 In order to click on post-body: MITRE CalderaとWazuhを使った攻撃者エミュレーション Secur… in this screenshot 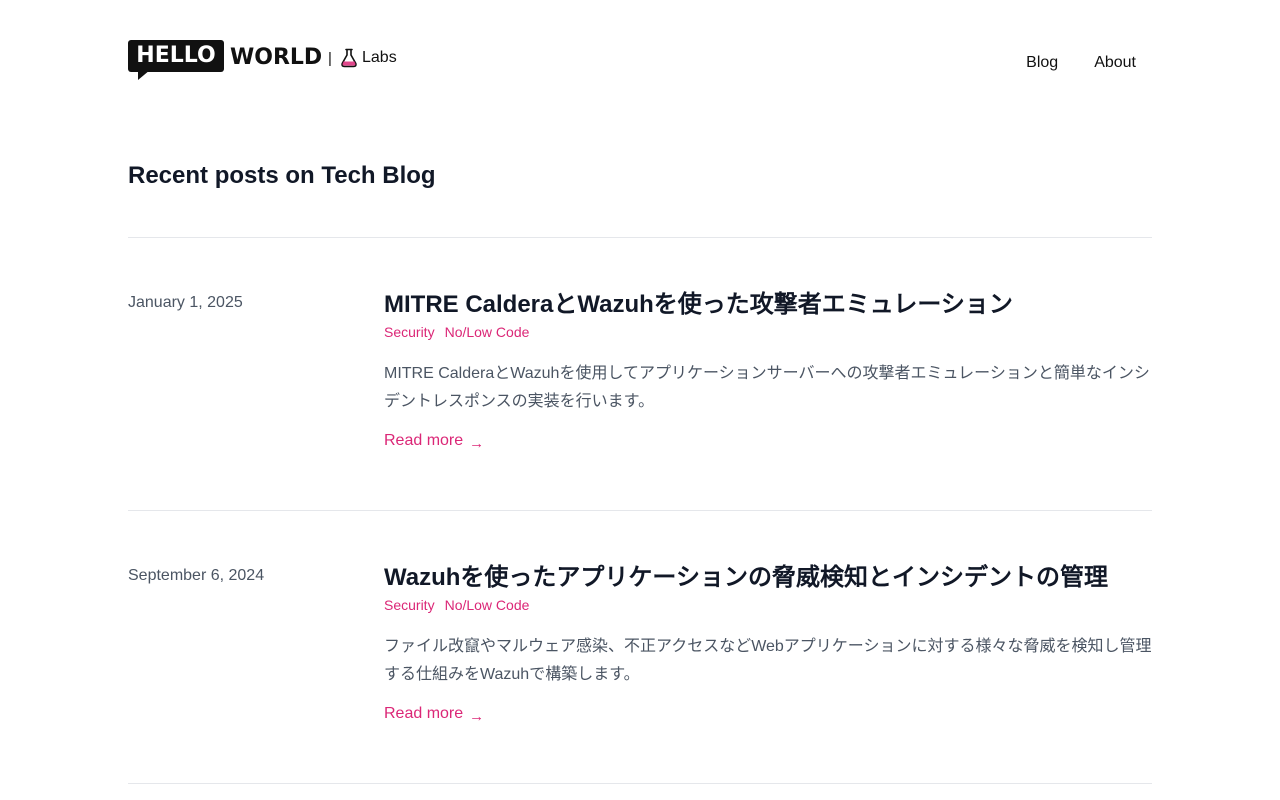, I will do `click(768, 371)`.